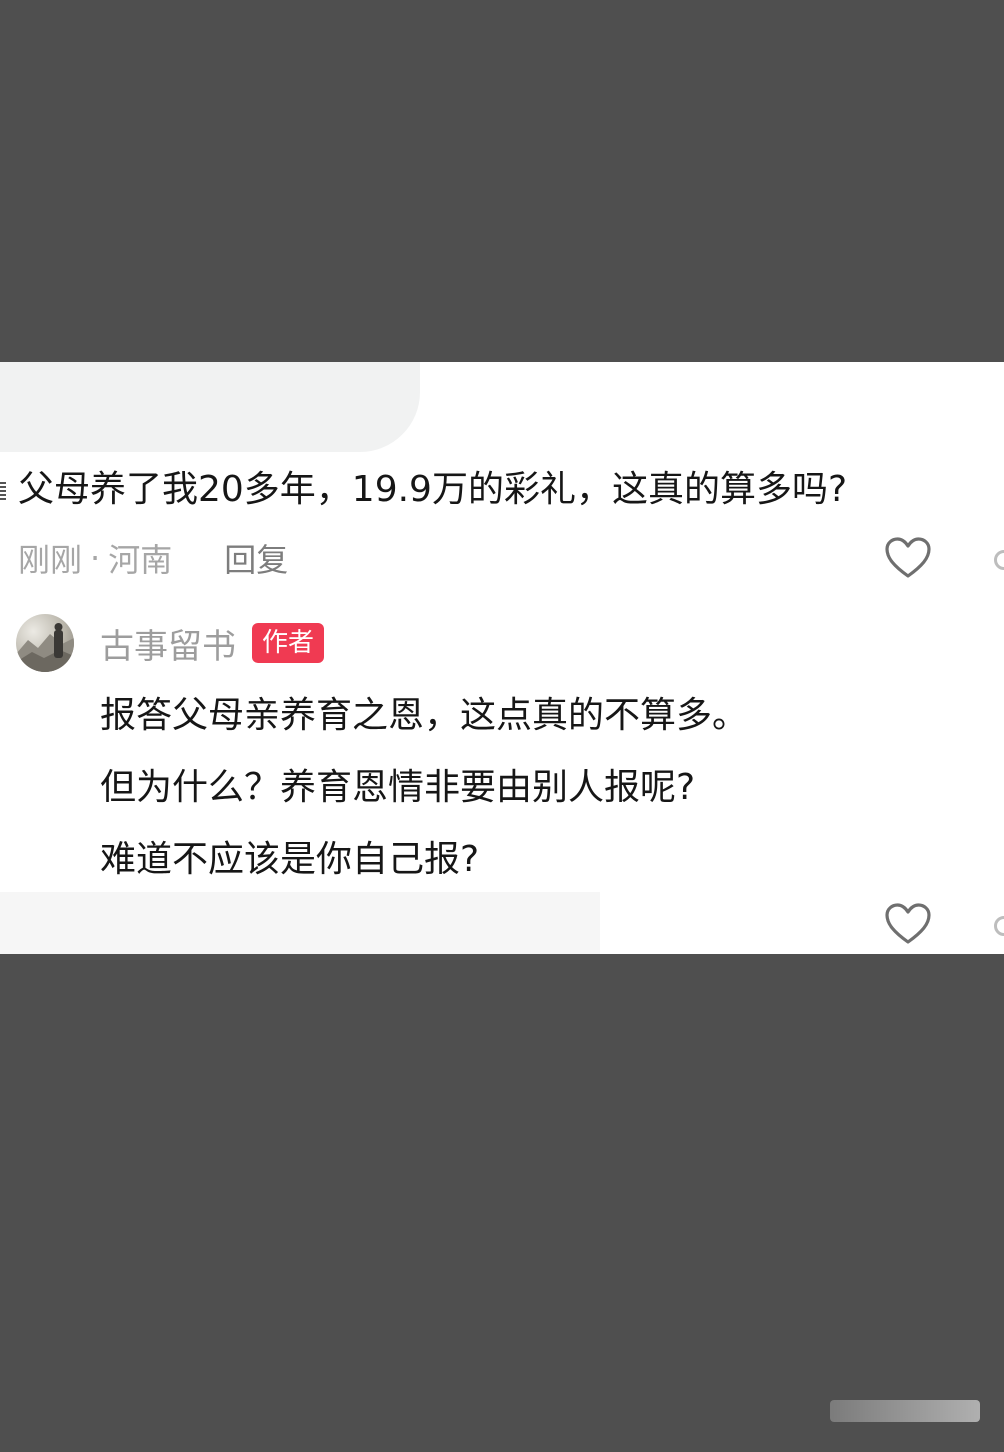  What do you see at coordinates (210, 407) in the screenshot?
I see `previous-comment-fade` at bounding box center [210, 407].